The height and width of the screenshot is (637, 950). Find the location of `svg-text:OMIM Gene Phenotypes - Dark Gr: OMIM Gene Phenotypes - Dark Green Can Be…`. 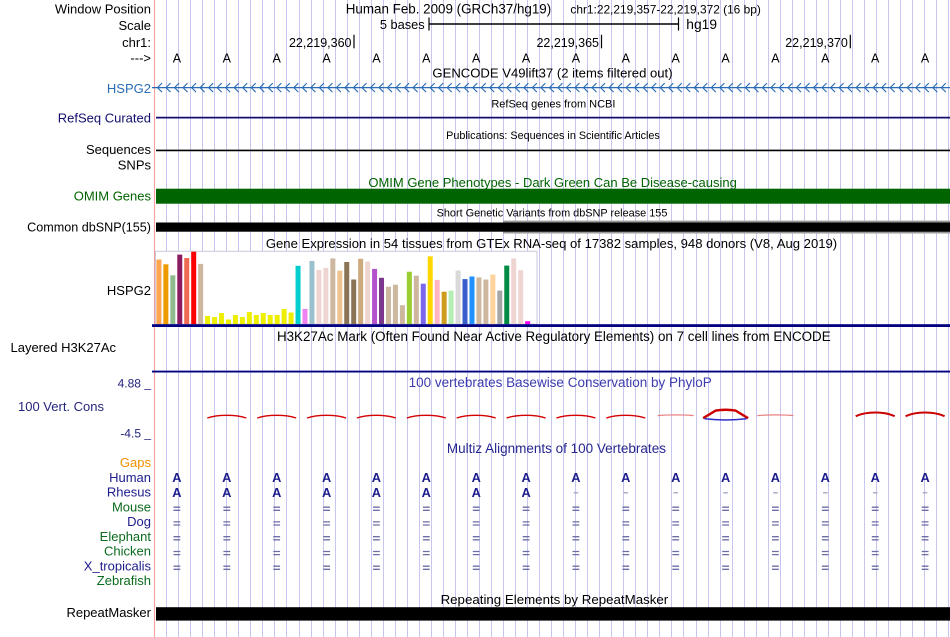

svg-text:OMIM Gene Phenotypes - Dark Gr: OMIM Gene Phenotypes - Dark Green Can Be… is located at coordinates (552, 182).